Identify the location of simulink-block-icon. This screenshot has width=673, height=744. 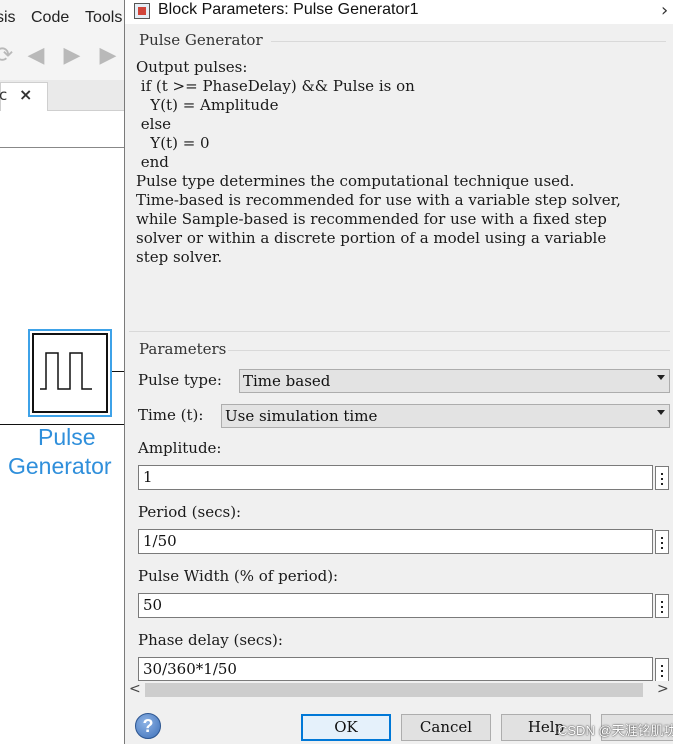
(142, 11).